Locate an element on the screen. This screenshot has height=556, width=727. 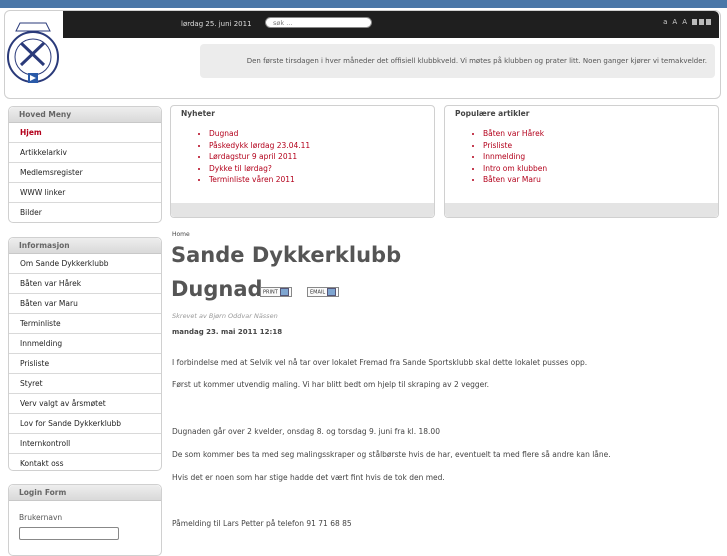
current-date: lørdag 25. juni 2011 is located at coordinates (216, 24).